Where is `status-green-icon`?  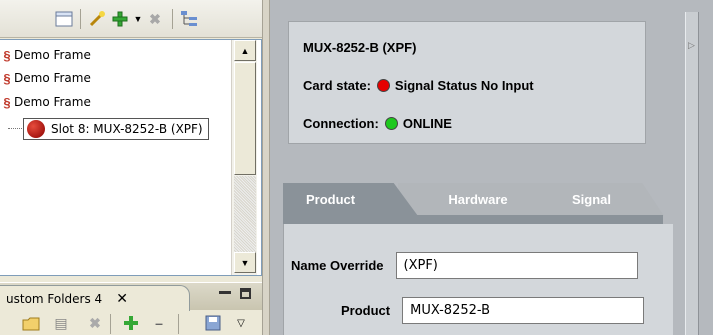 status-green-icon is located at coordinates (391, 123).